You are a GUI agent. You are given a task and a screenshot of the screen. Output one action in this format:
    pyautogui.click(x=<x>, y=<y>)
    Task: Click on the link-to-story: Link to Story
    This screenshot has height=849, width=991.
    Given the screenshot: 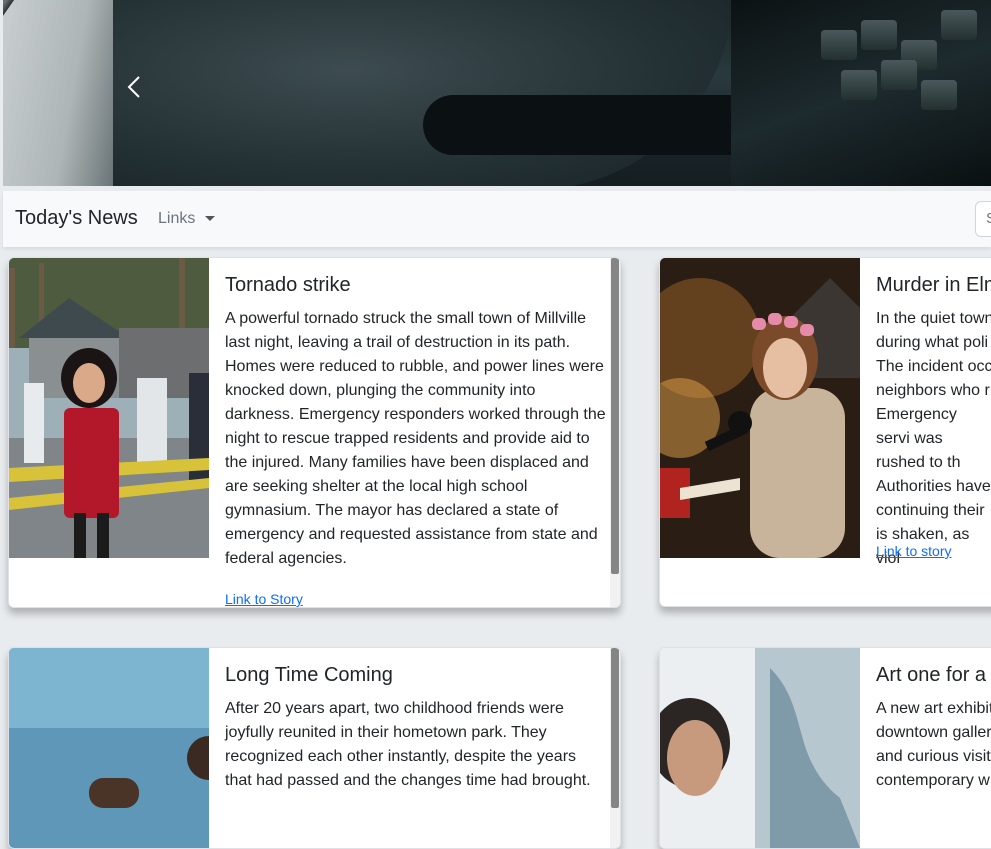 What is the action you would take?
    pyautogui.click(x=264, y=599)
    